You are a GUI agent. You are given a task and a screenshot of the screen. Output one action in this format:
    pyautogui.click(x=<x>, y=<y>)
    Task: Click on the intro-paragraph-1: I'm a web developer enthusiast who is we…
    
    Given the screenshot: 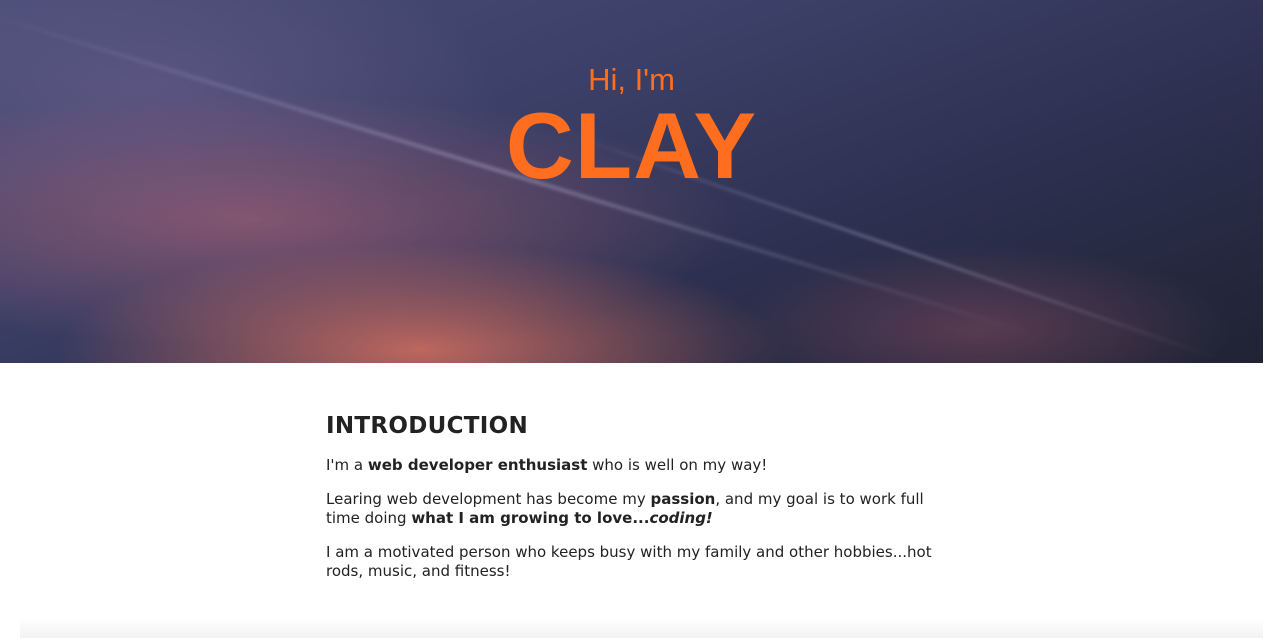 What is the action you would take?
    pyautogui.click(x=631, y=465)
    